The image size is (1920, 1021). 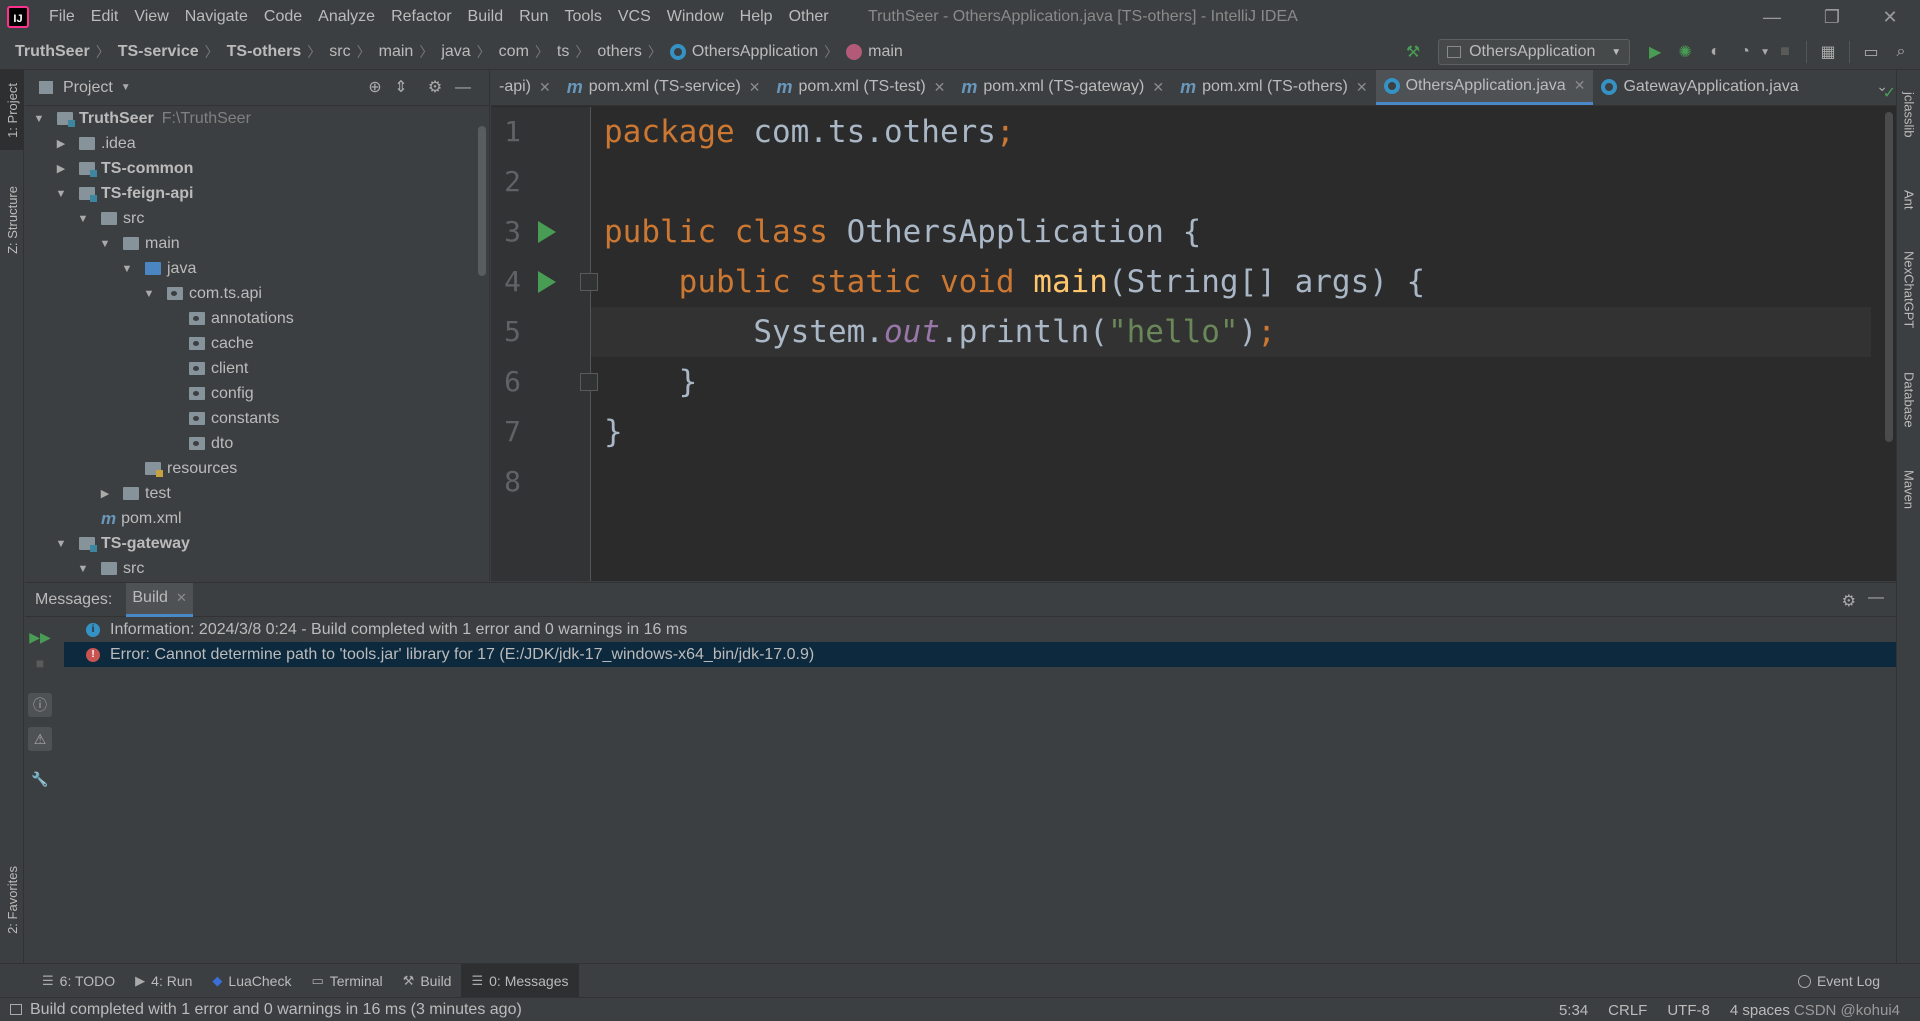 I want to click on menu-build: Build, so click(x=486, y=17).